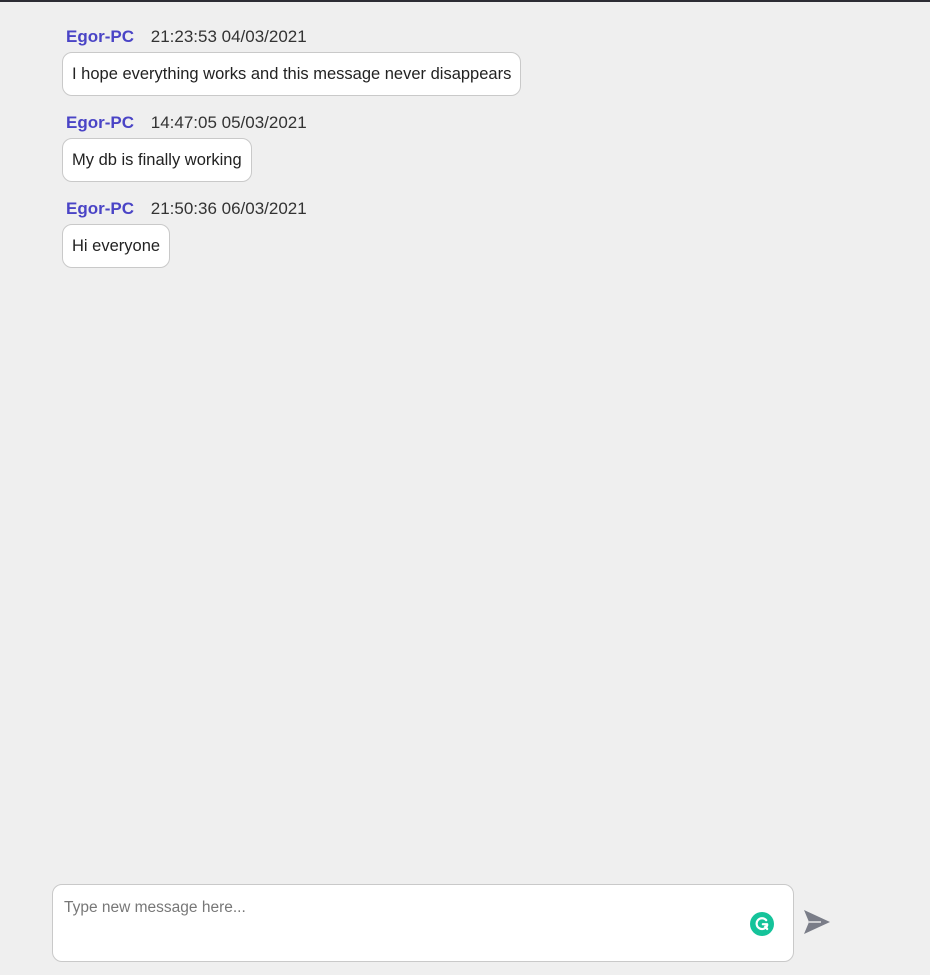 This screenshot has width=930, height=975. Describe the element at coordinates (462, 123) in the screenshot. I see `message-header: Egor-PC 14:47:05 05/03/2021` at that location.